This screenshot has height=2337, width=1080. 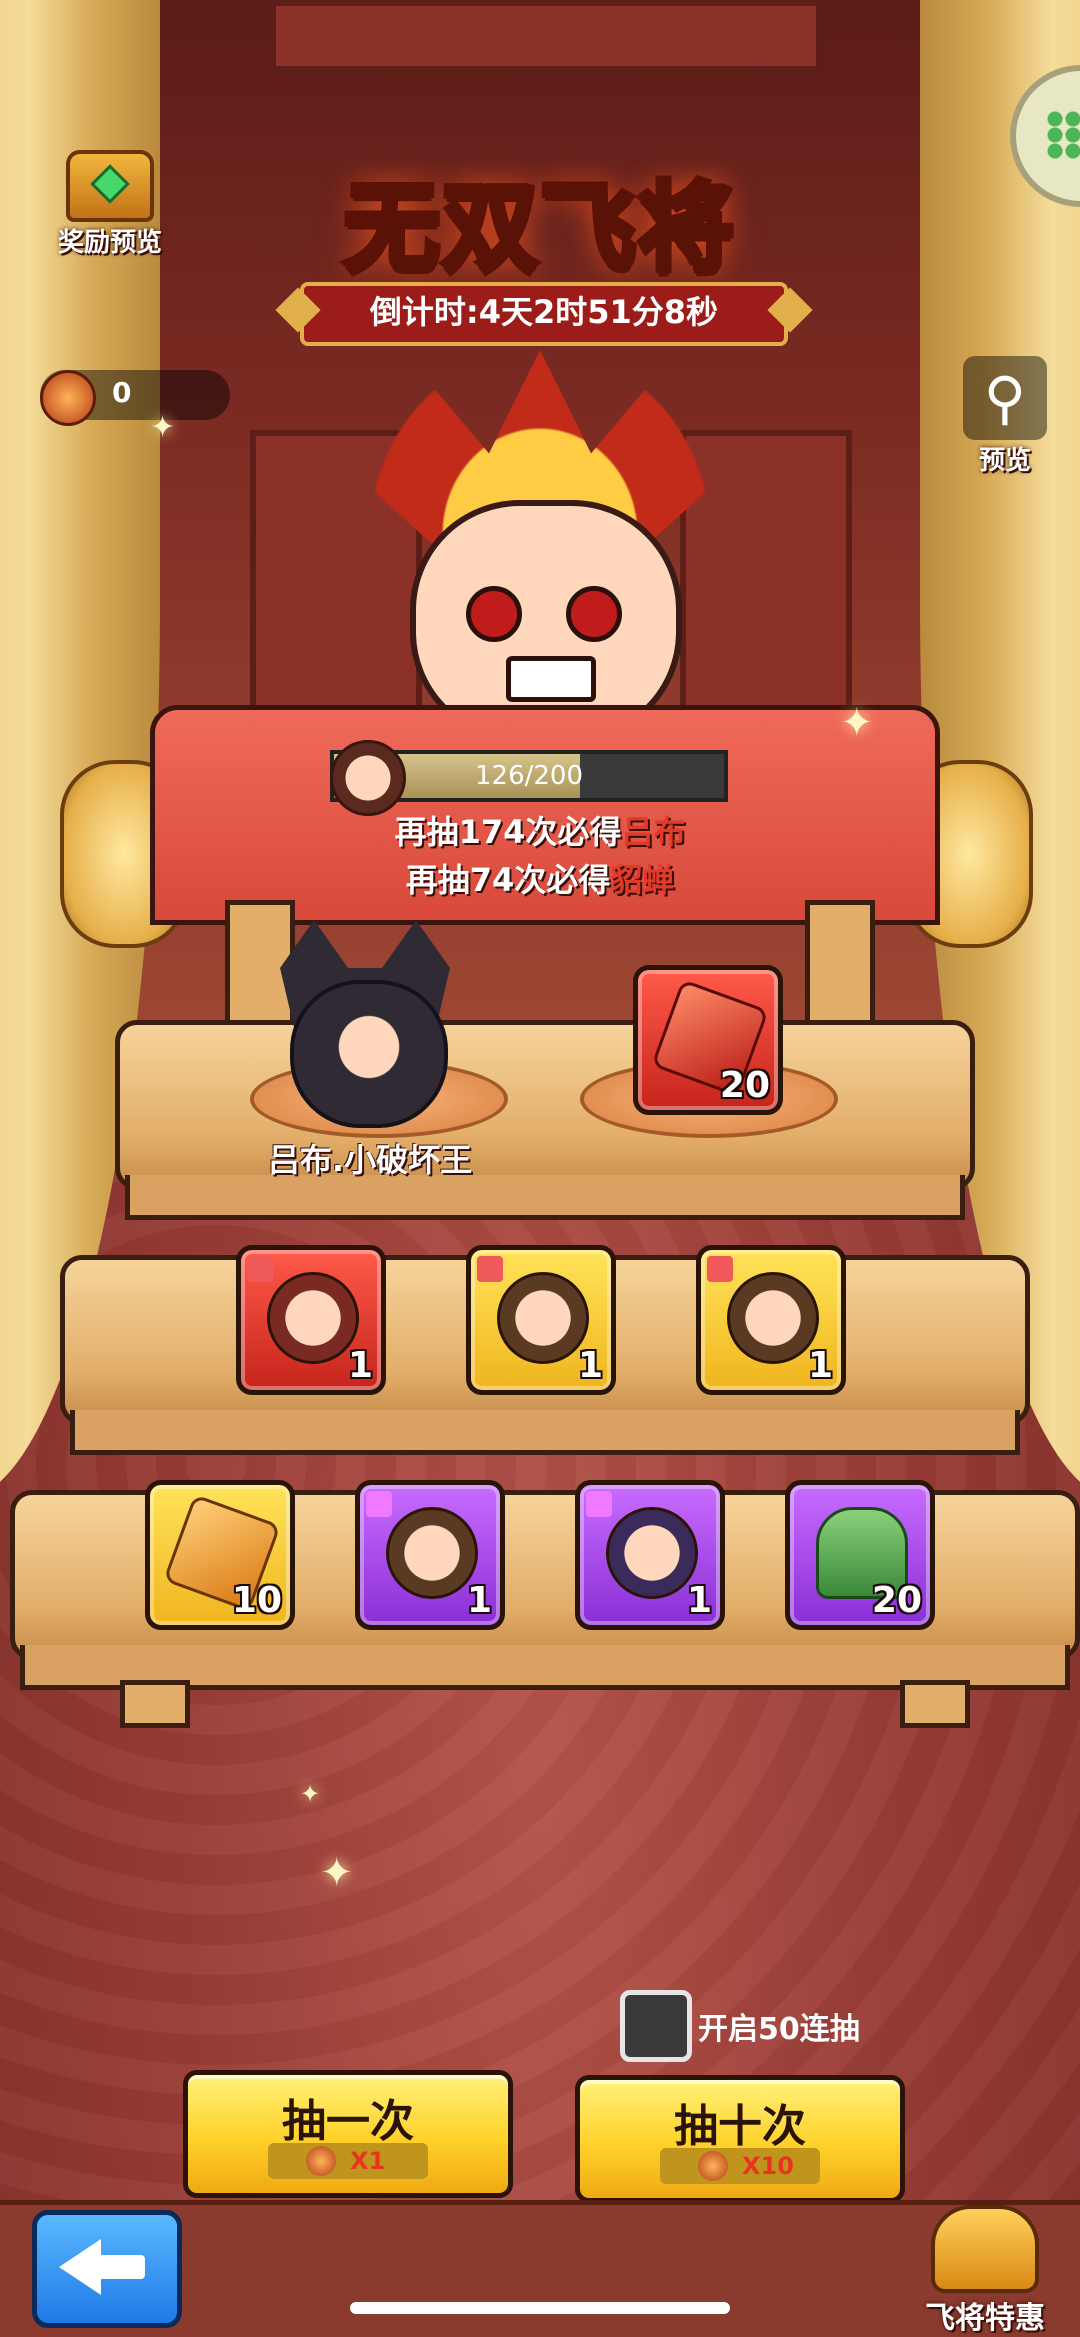 I want to click on diaochan-avatar, so click(x=368, y=778).